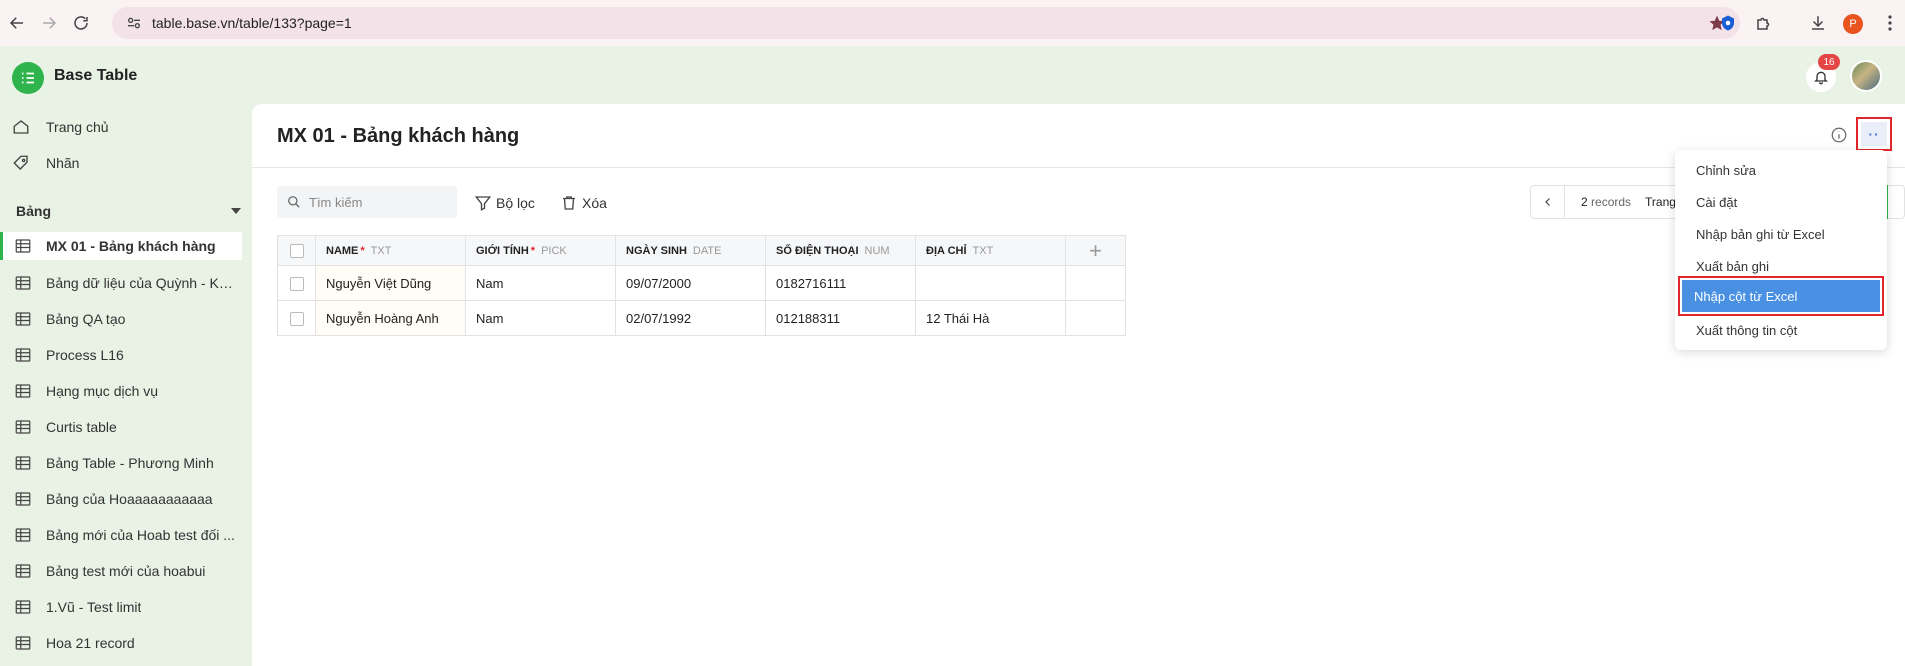  What do you see at coordinates (236, 211) in the screenshot?
I see `section-collapse-caret-icon` at bounding box center [236, 211].